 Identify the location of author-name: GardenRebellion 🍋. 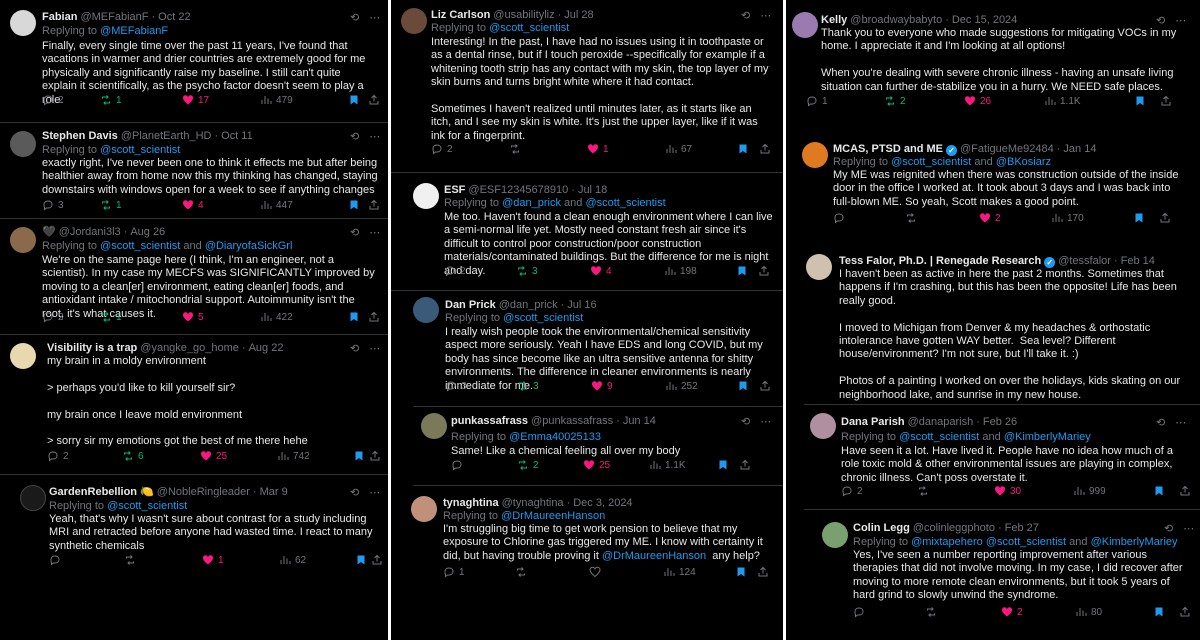
(101, 492).